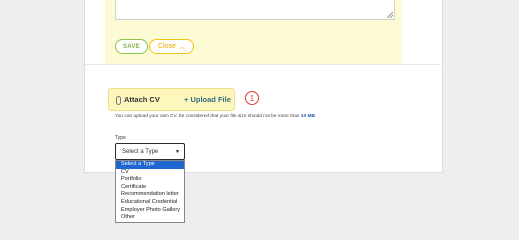 Image resolution: width=519 pixels, height=240 pixels. I want to click on type-option: CV, so click(150, 173).